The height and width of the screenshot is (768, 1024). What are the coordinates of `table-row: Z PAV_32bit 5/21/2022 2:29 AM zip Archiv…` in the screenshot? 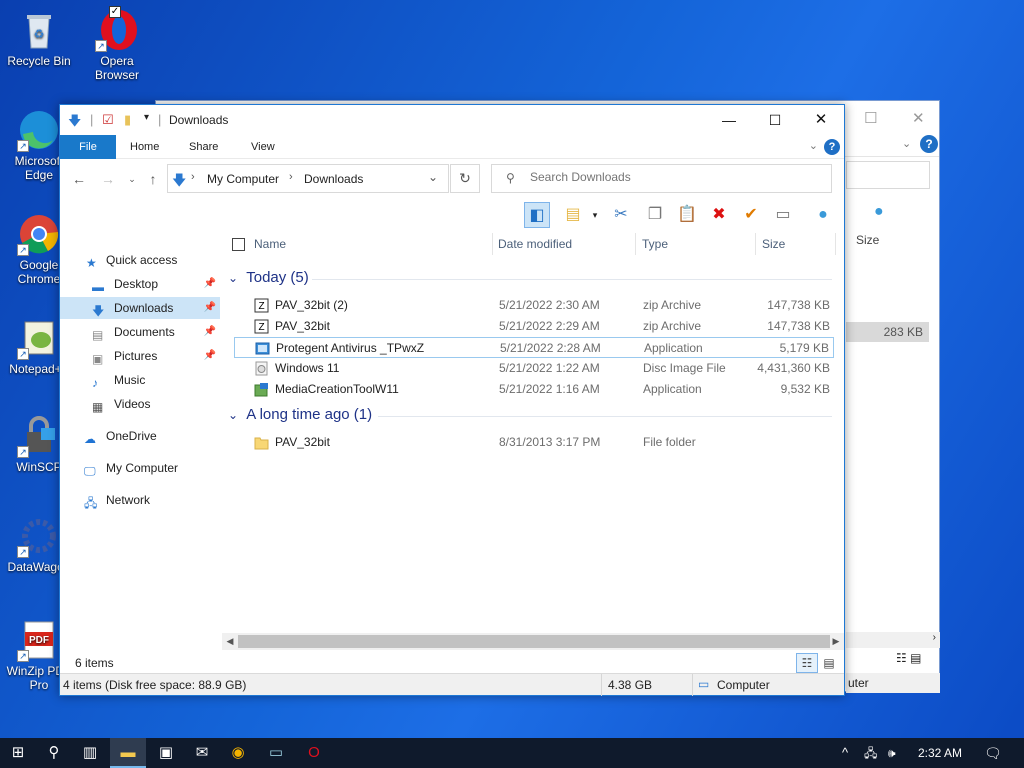 It's located at (534, 326).